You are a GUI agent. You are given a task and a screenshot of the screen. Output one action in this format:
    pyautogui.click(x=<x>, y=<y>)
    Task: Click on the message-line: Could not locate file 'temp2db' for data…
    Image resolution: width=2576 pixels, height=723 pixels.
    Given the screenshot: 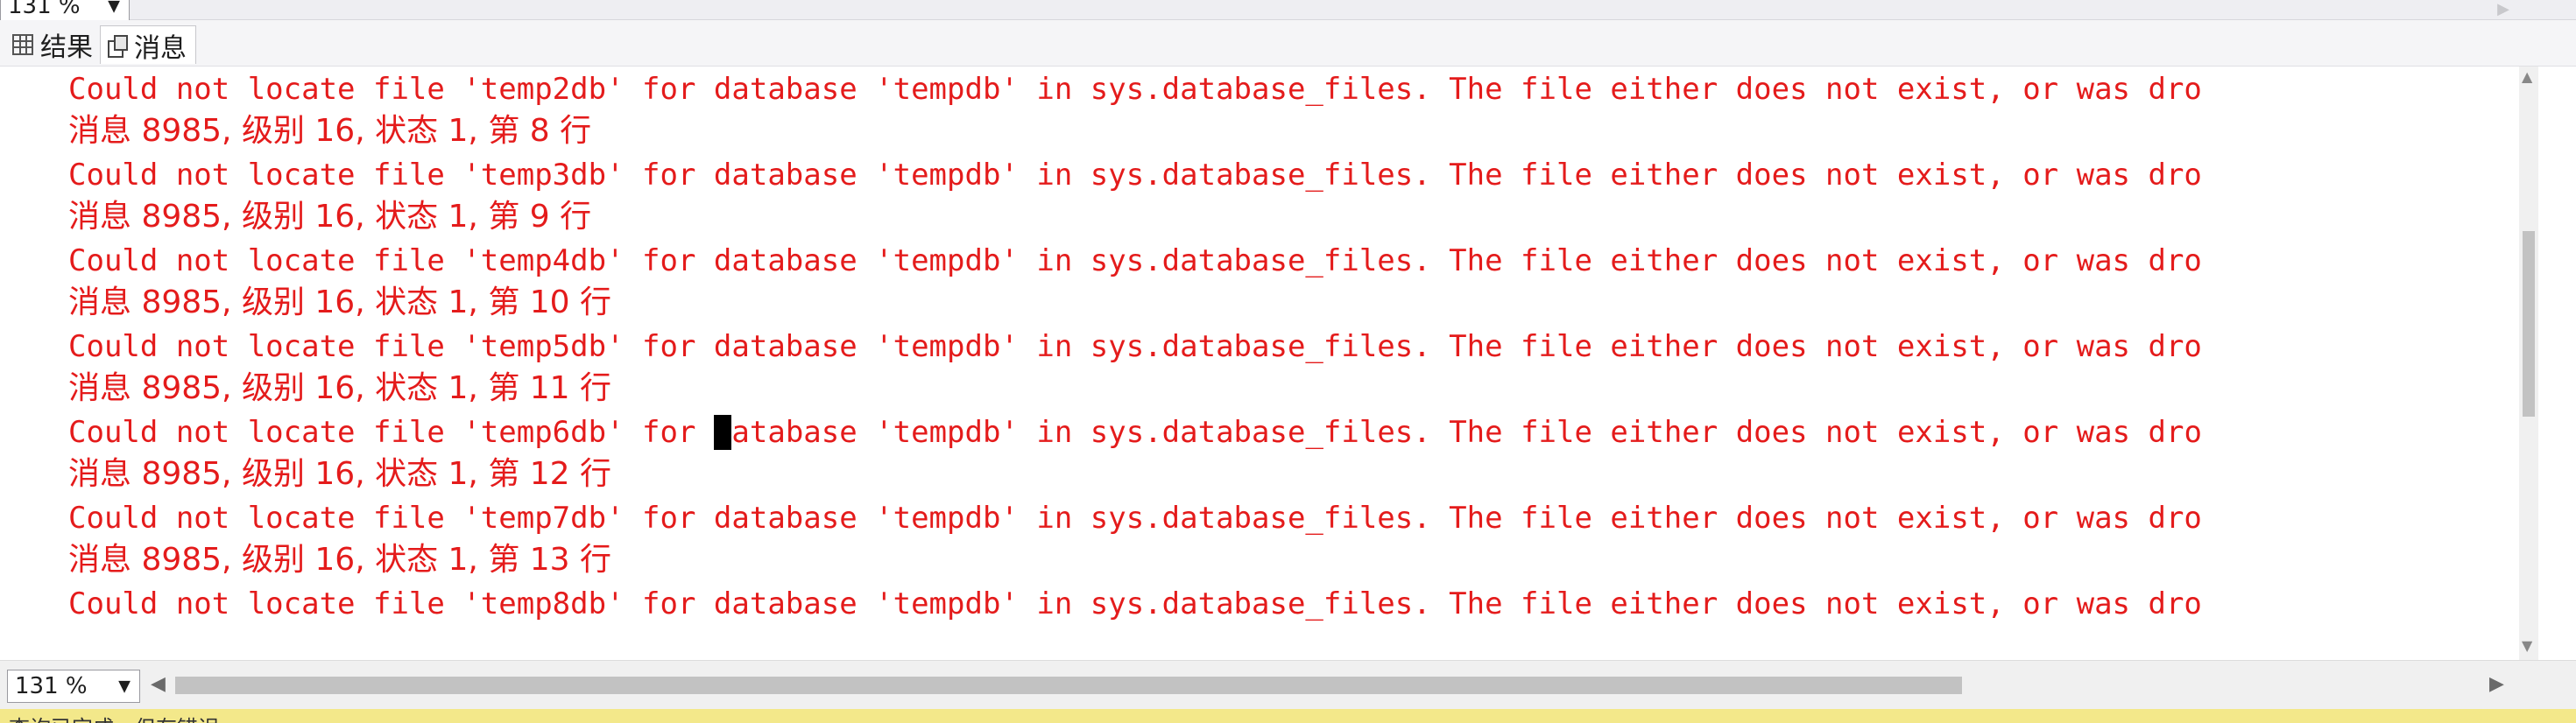 What is the action you would take?
    pyautogui.click(x=1135, y=89)
    